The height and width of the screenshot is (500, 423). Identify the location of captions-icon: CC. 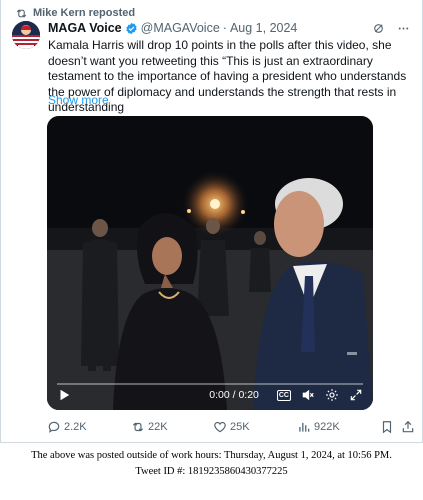
(283, 395).